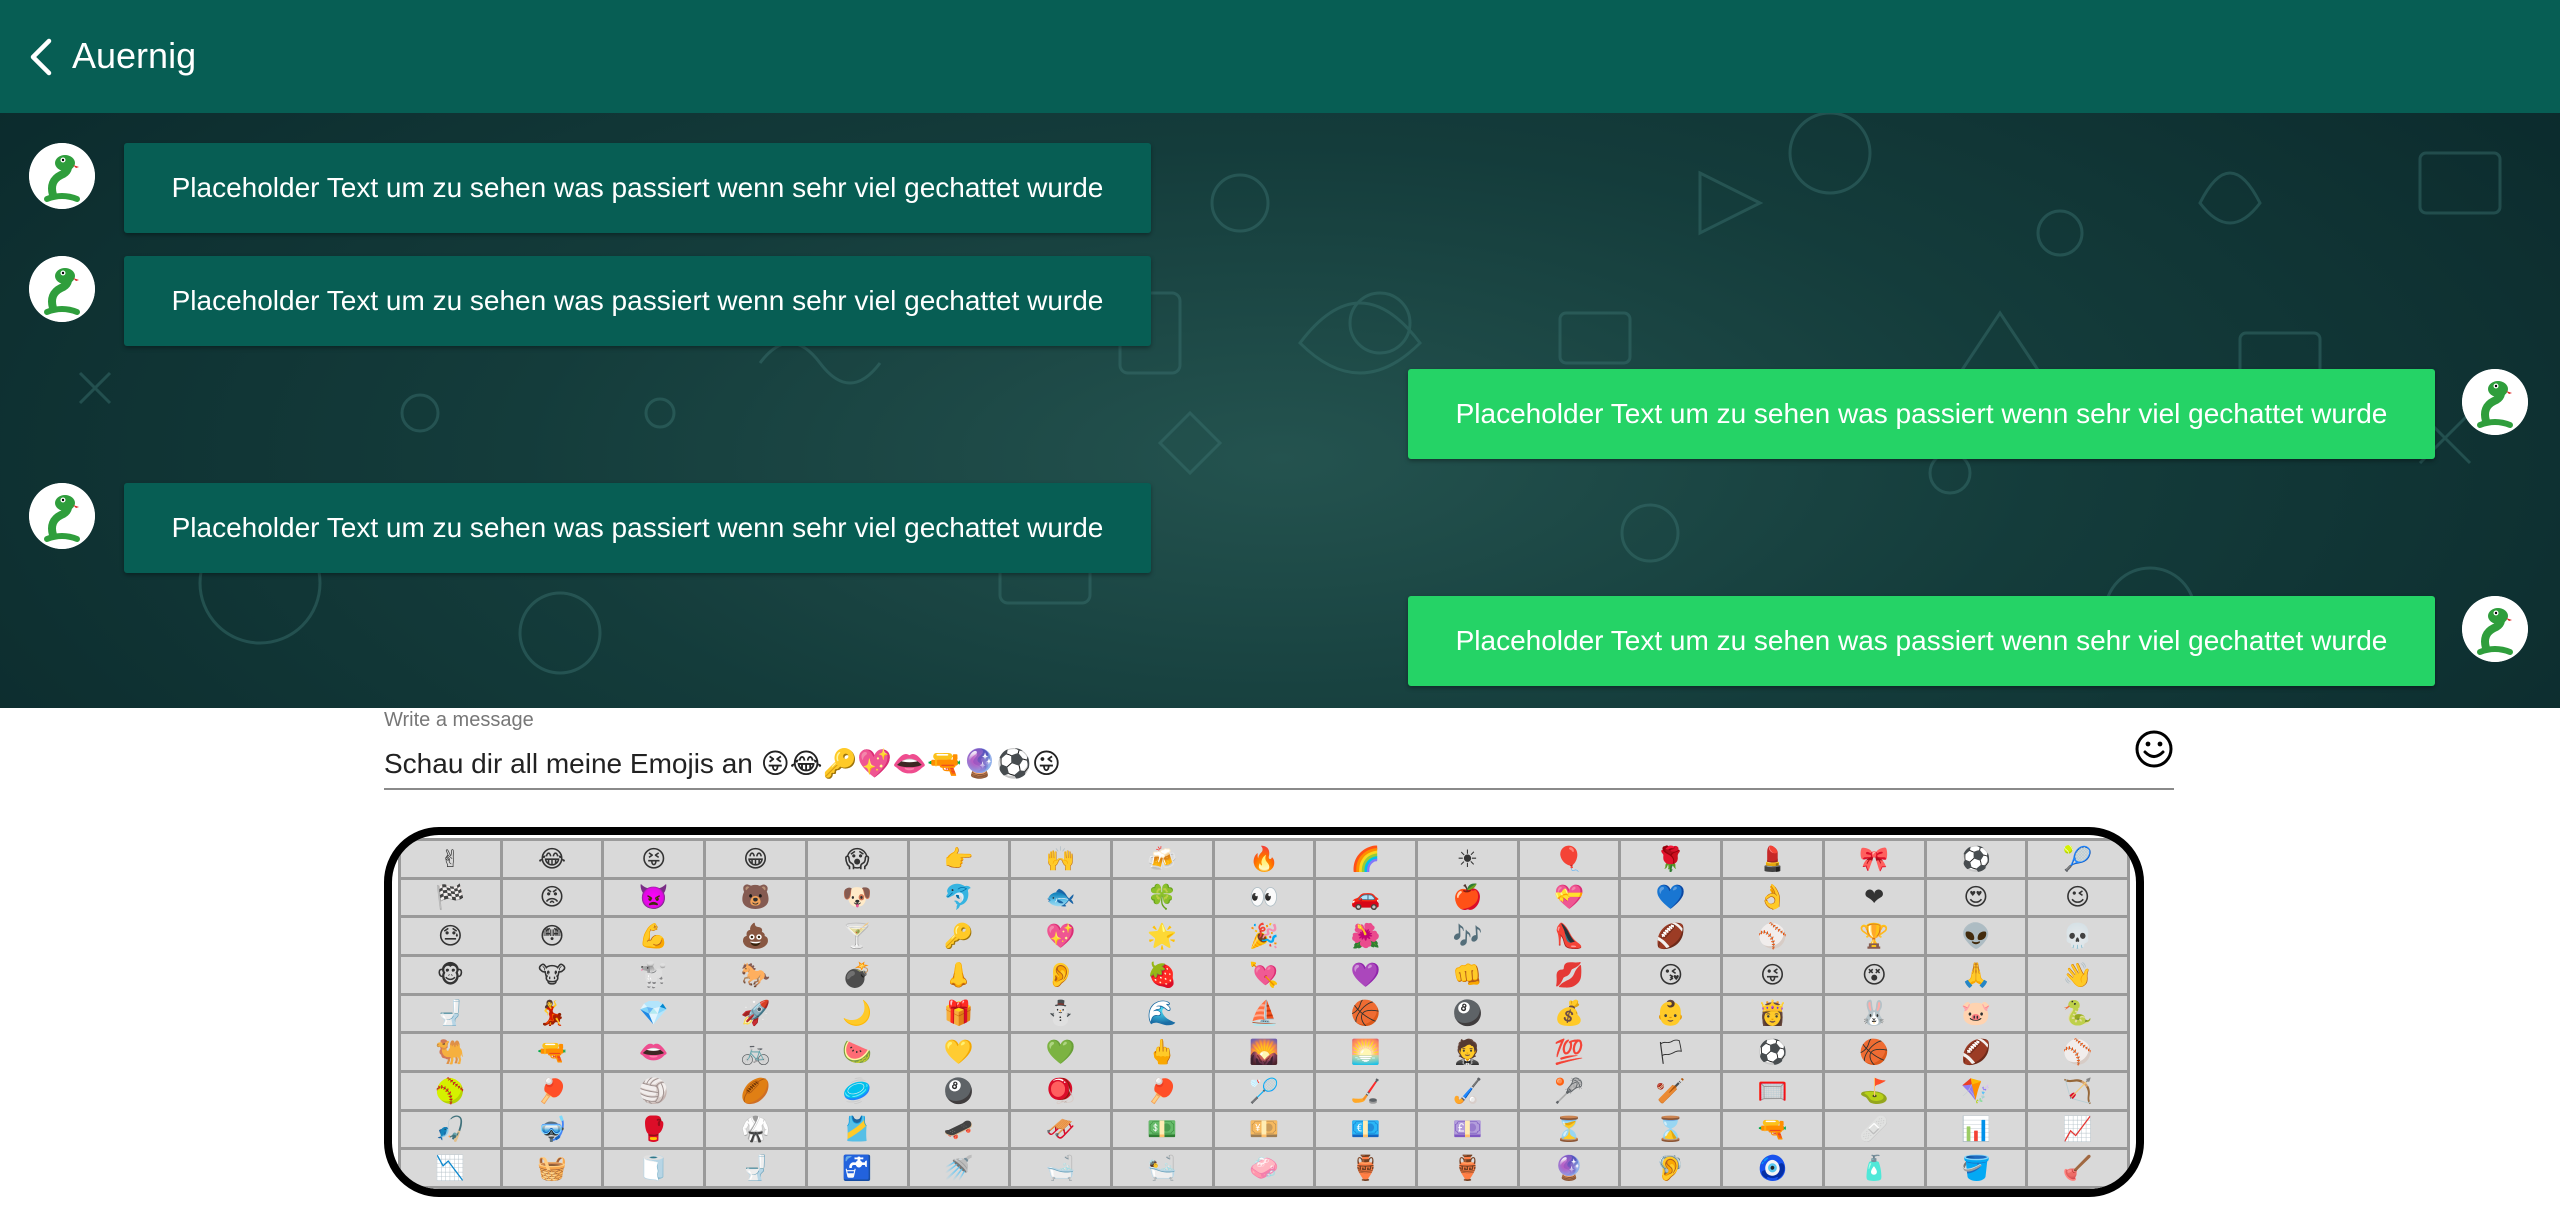 The image size is (2560, 1210). I want to click on emoji-cell: 🌅, so click(1366, 1052).